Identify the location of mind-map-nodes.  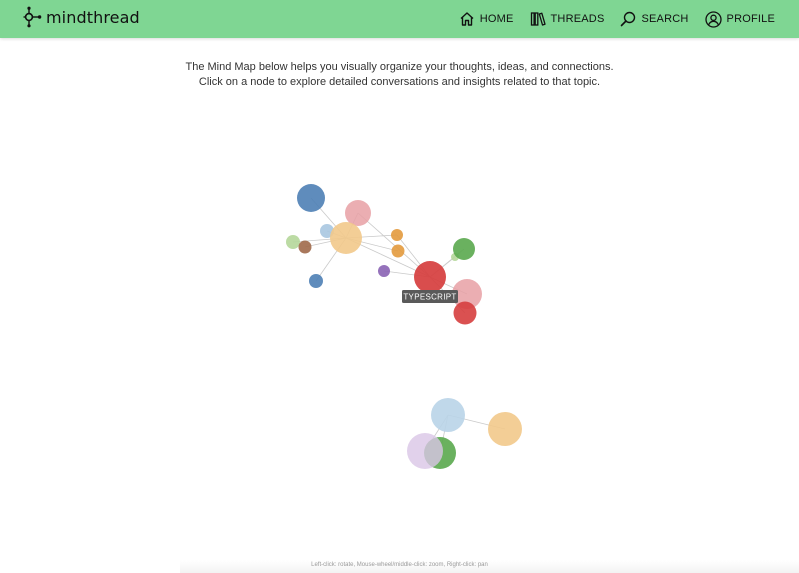
(384, 254).